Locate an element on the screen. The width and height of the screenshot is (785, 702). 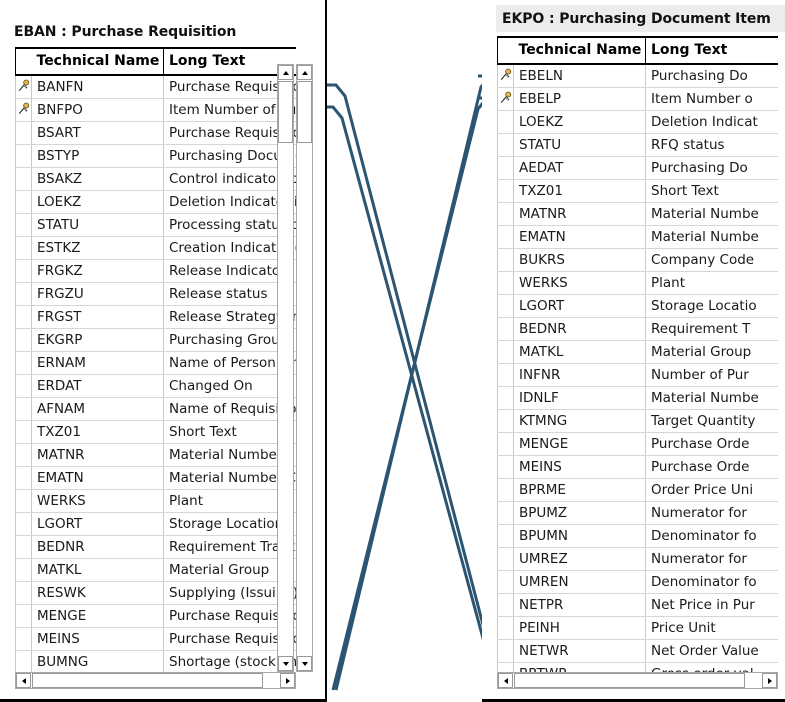
ekpo-technical-name-cell: EBELP is located at coordinates (579, 99).